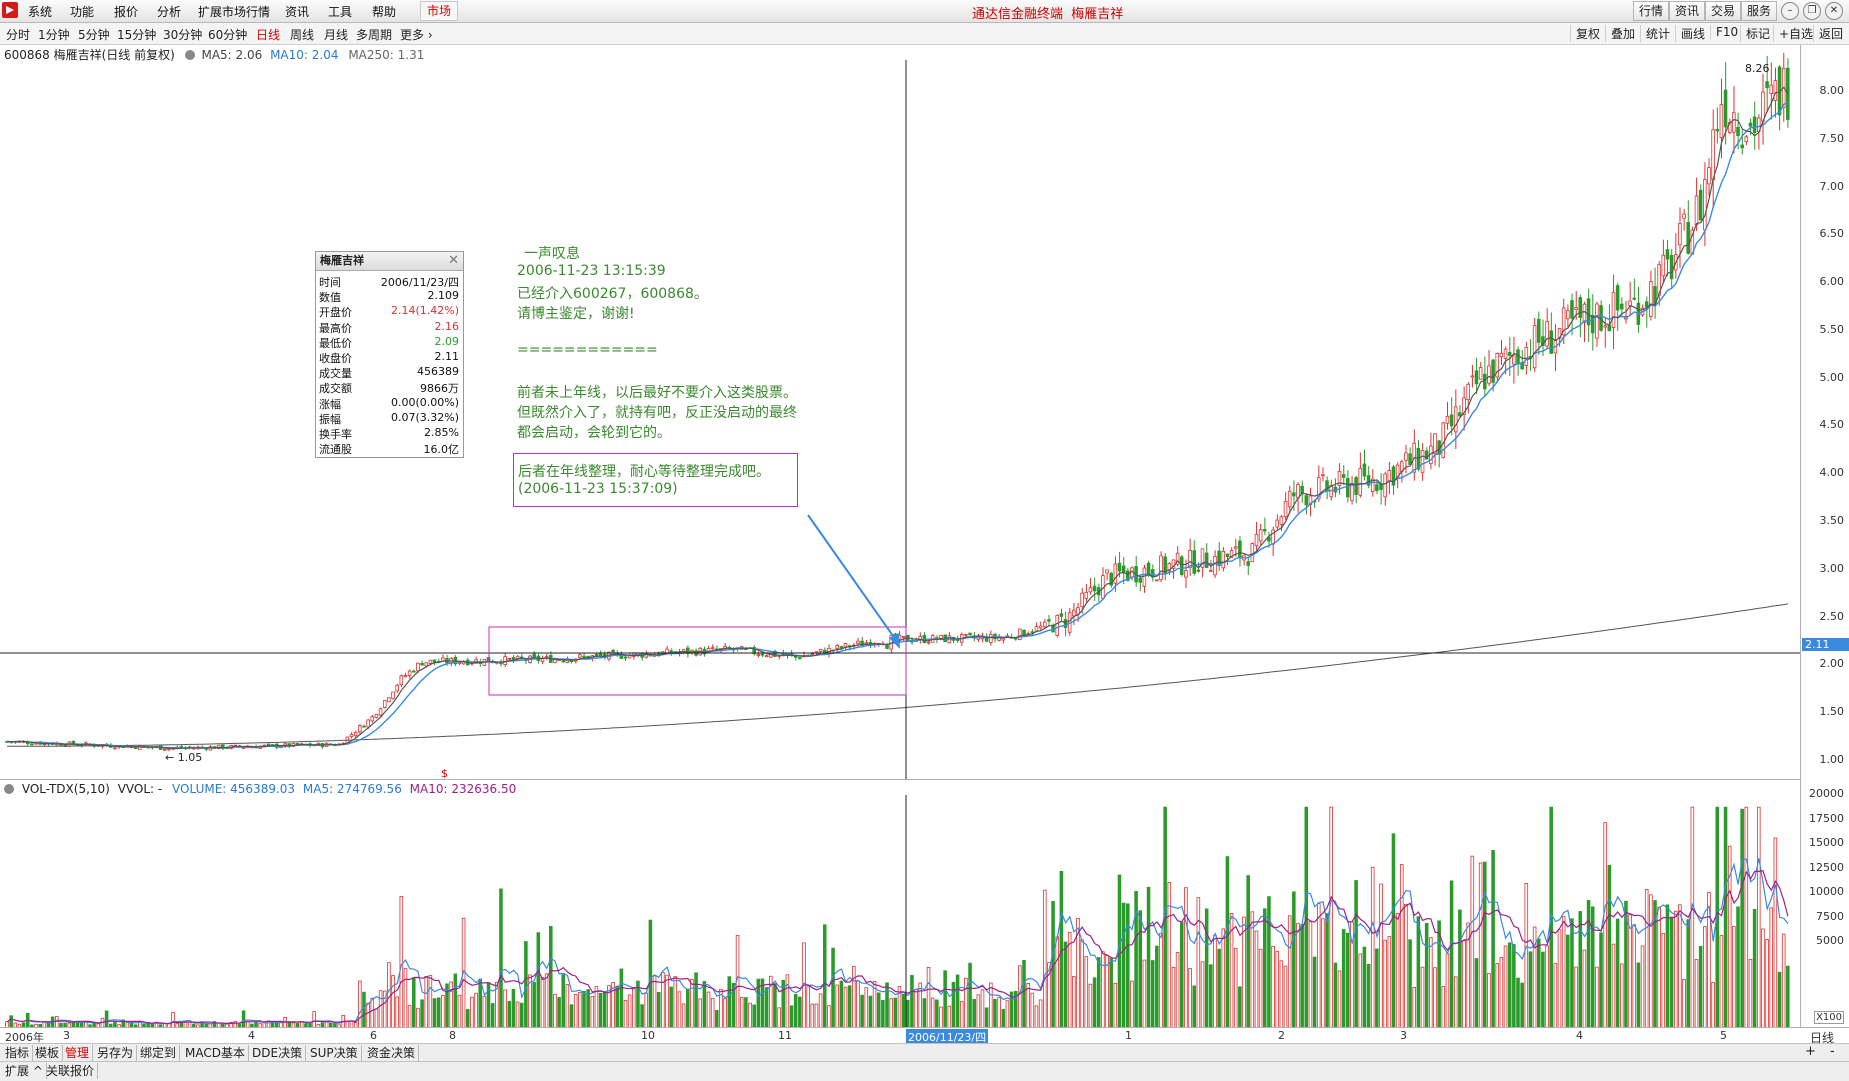 The height and width of the screenshot is (1081, 1849). Describe the element at coordinates (126, 11) in the screenshot. I see `menu-quote: 报价` at that location.